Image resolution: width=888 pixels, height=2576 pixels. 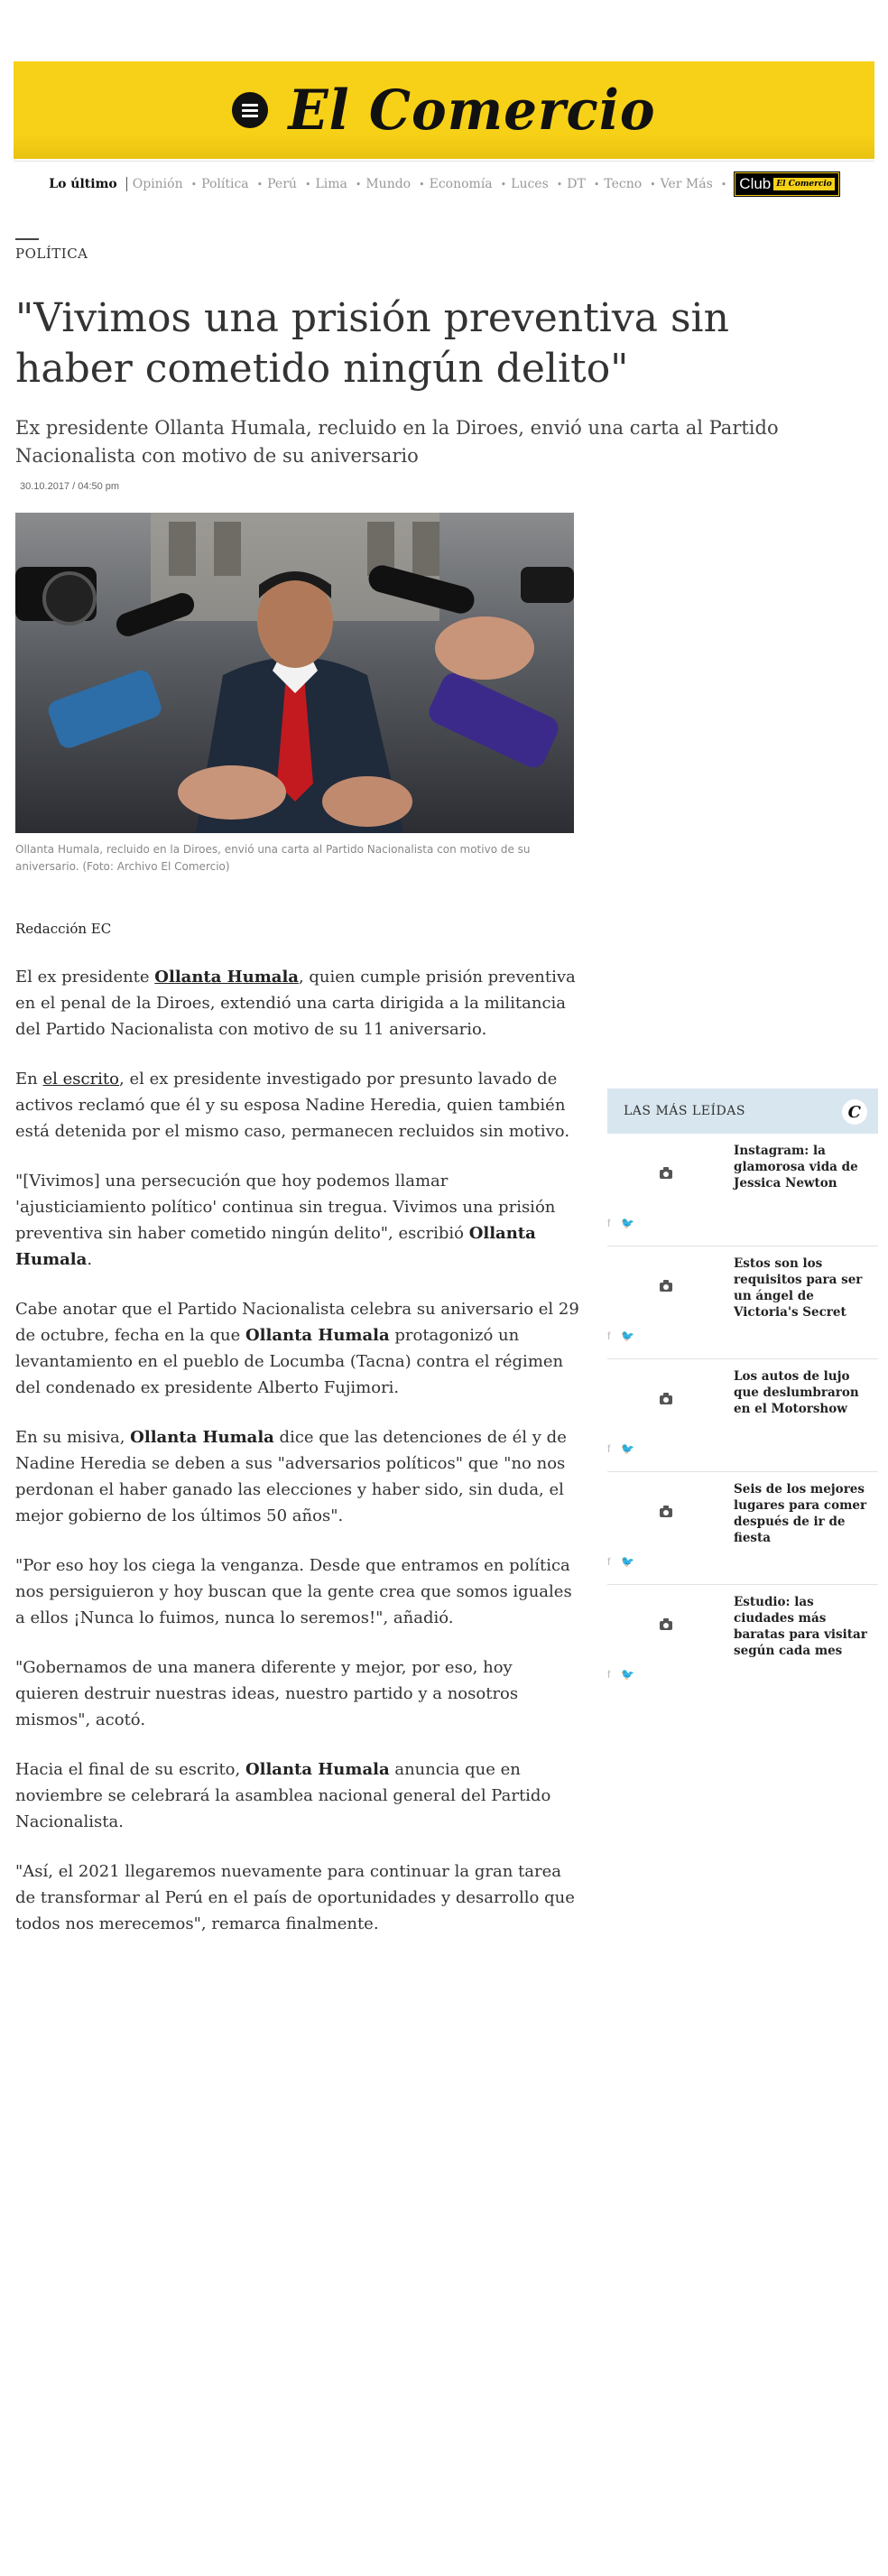 What do you see at coordinates (85, 978) in the screenshot?
I see `paragraph-text: El ex presidente` at bounding box center [85, 978].